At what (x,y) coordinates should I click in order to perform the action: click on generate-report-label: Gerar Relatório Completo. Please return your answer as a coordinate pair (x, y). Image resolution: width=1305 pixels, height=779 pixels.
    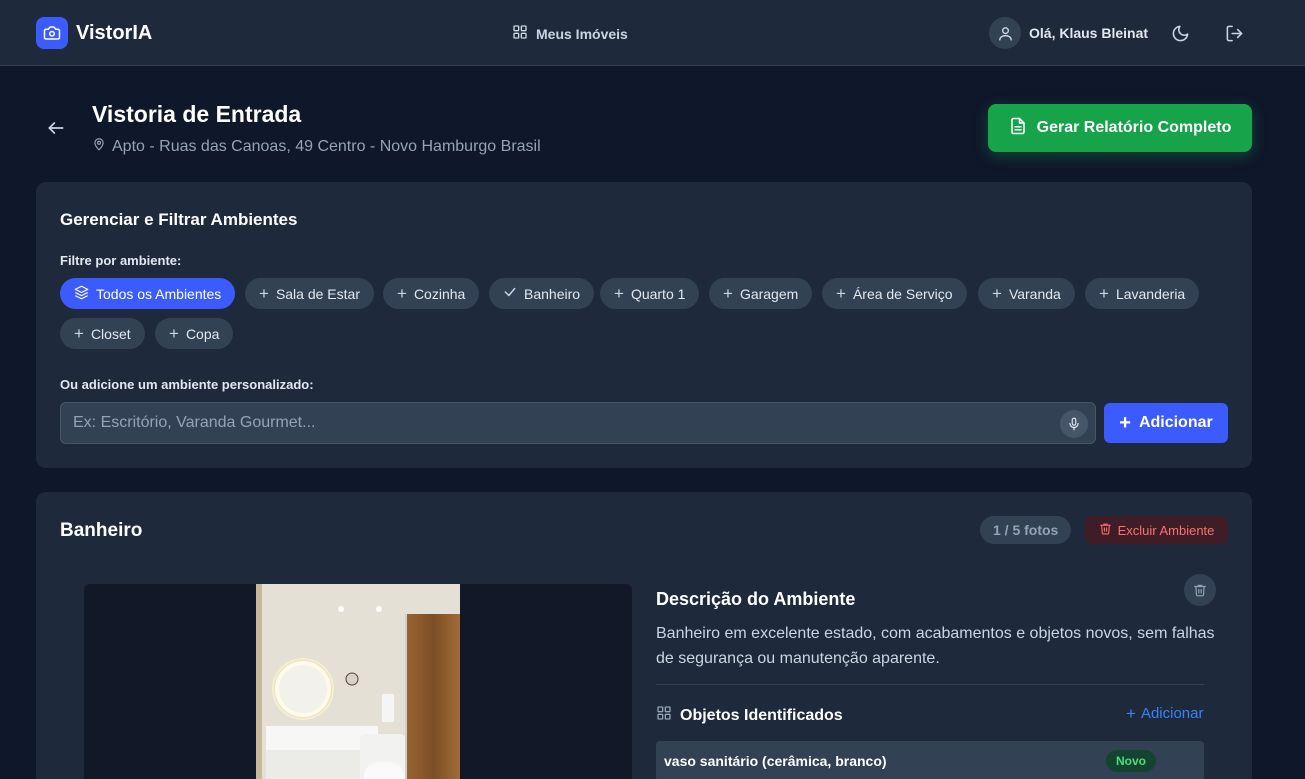
    Looking at the image, I should click on (1134, 127).